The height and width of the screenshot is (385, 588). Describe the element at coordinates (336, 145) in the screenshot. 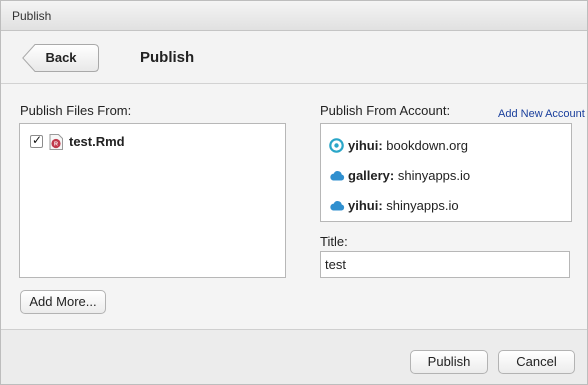

I see `rstudio-connect-icon` at that location.